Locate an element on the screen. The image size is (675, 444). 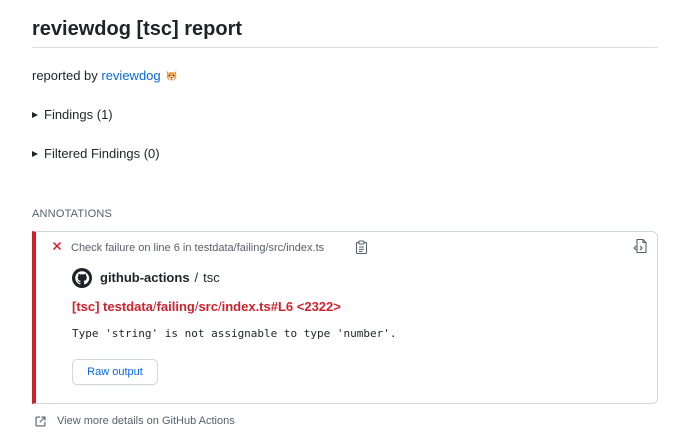
dog-emoji-icon is located at coordinates (171, 75).